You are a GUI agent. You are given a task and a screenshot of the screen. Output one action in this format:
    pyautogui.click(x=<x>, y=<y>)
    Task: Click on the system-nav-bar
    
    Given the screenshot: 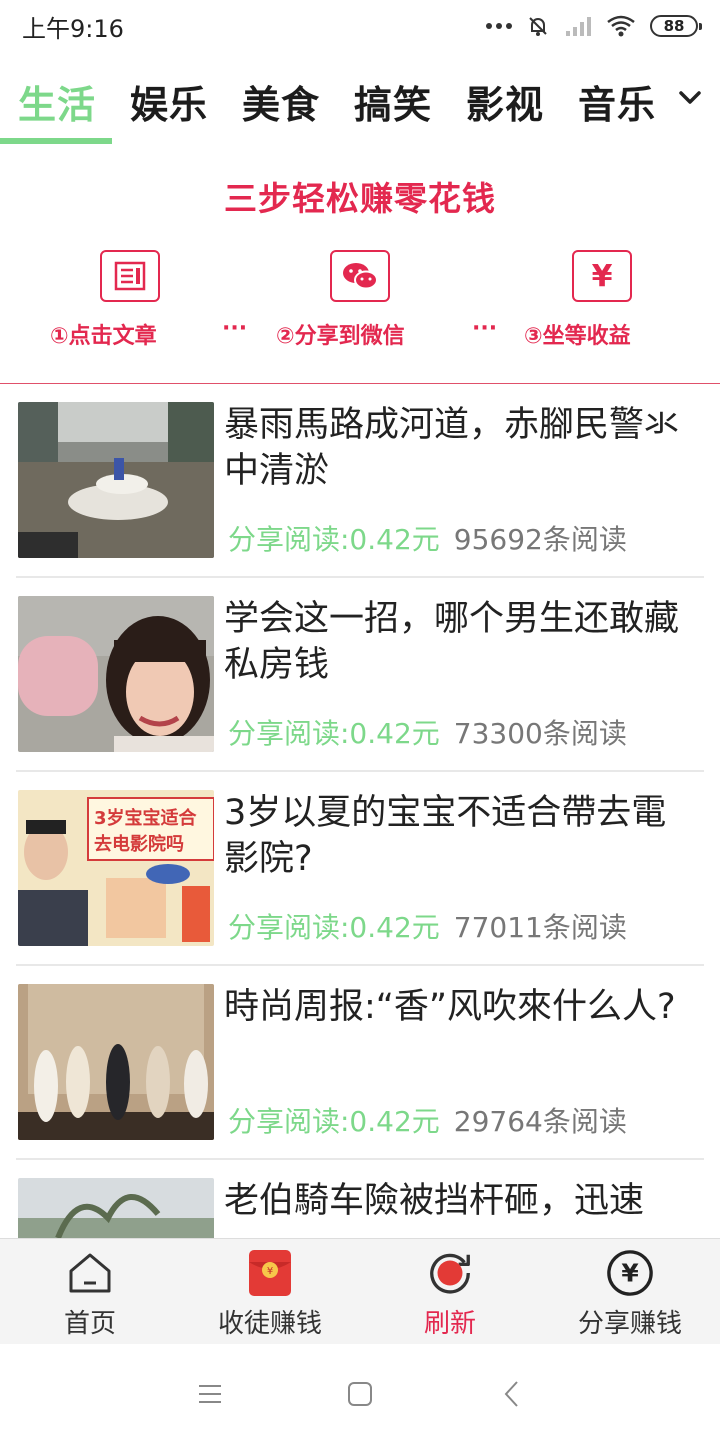 What is the action you would take?
    pyautogui.click(x=360, y=1392)
    